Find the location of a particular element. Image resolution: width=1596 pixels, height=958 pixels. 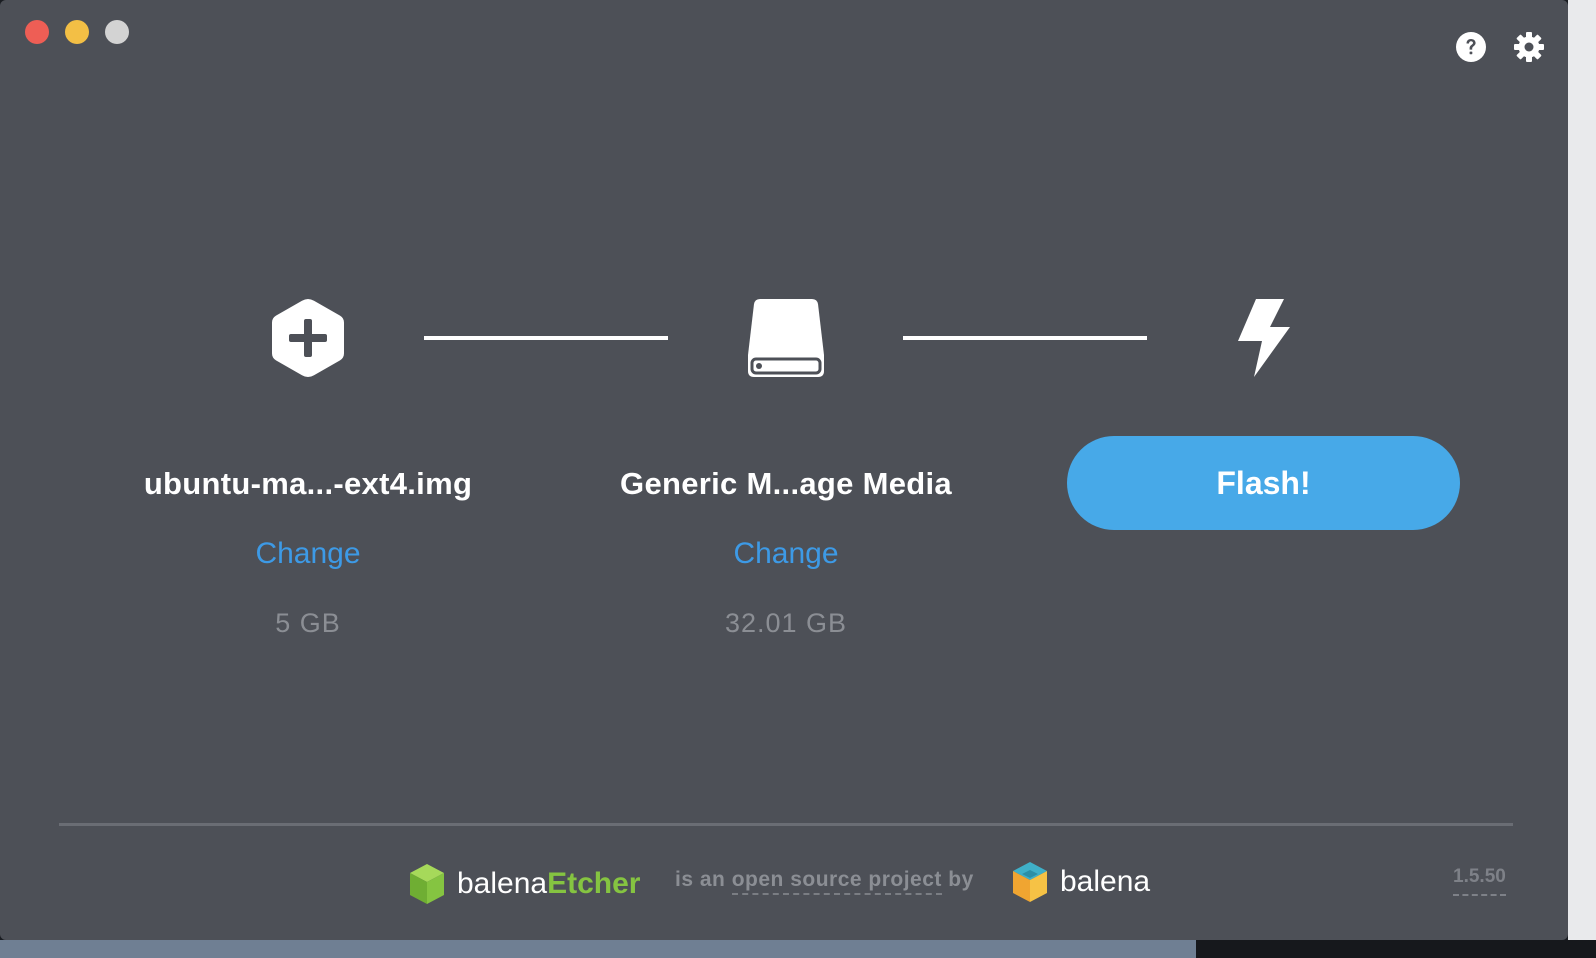

etcher-cube-icon is located at coordinates (427, 884).